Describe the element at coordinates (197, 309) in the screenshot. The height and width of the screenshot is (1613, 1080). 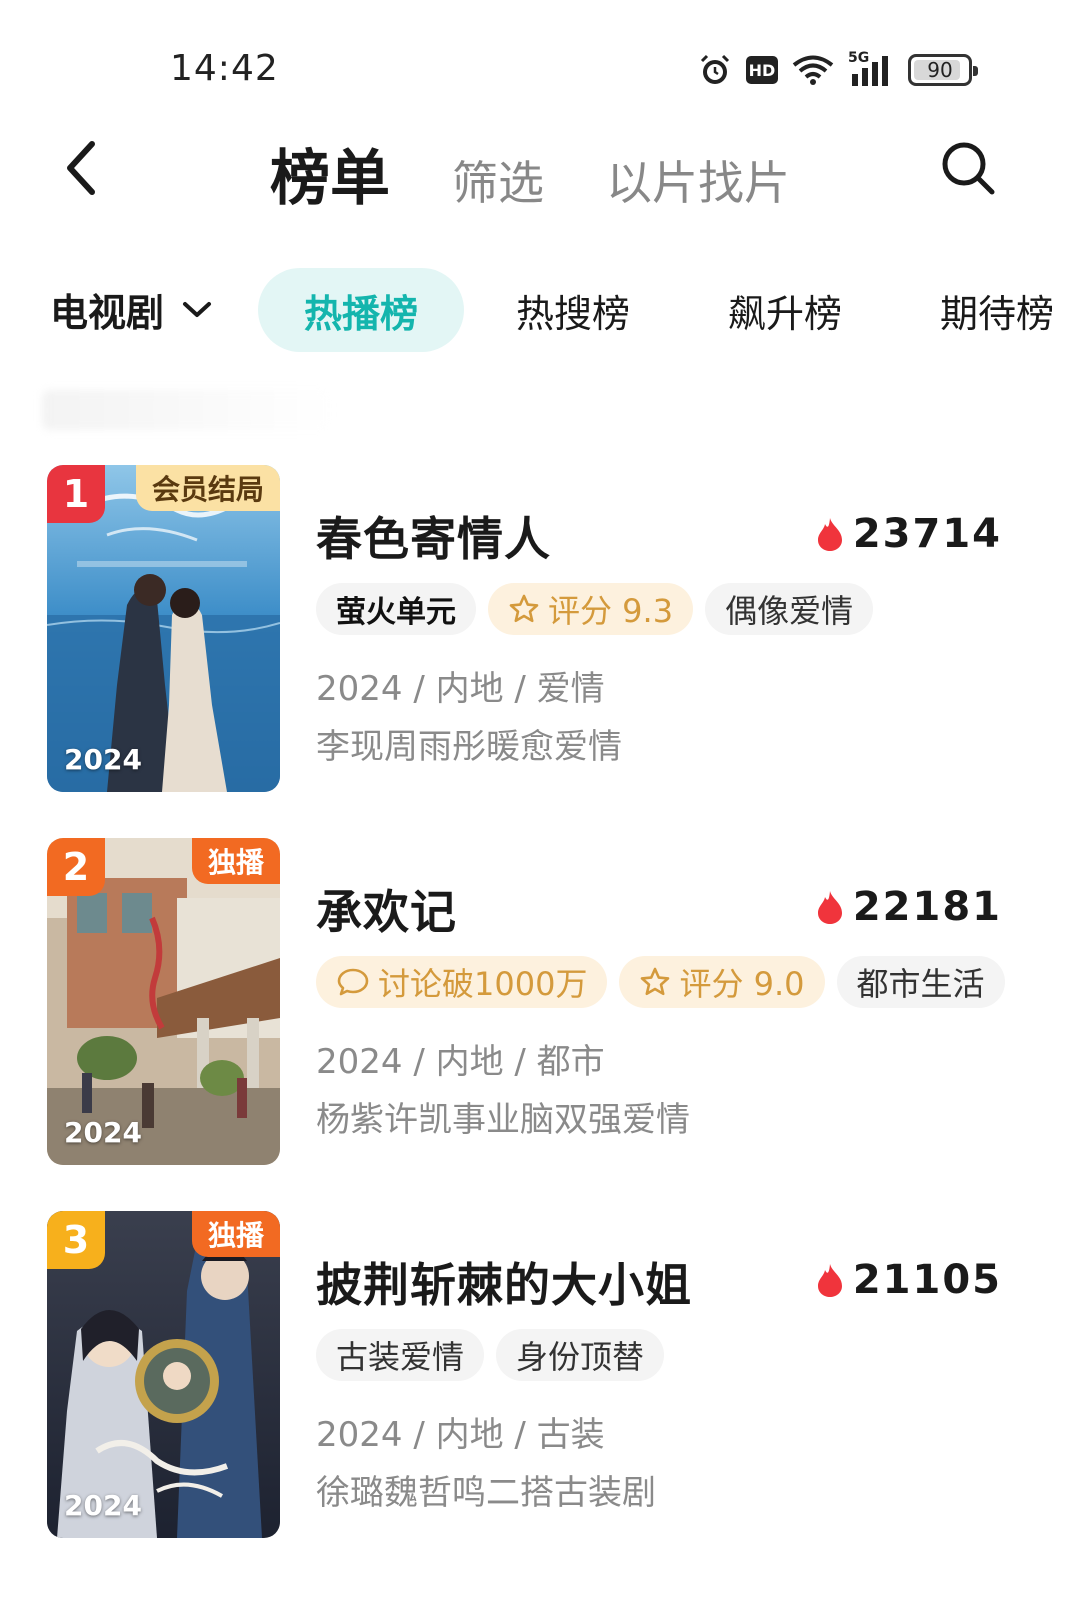
I see `chevron-down-icon` at that location.